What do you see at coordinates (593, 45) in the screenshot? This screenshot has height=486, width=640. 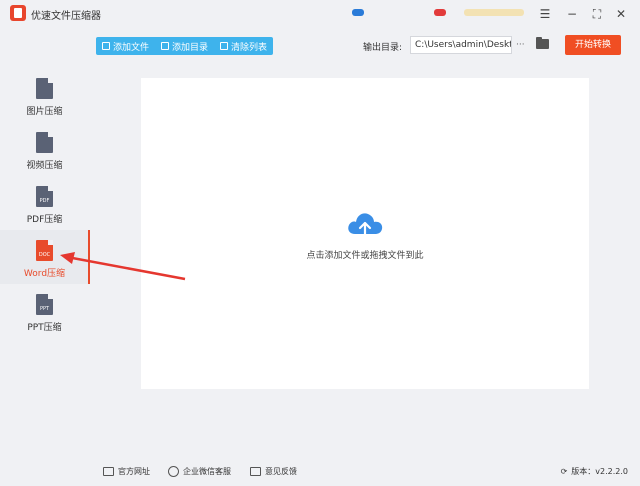 I see `start-convert-button: 开始转换` at bounding box center [593, 45].